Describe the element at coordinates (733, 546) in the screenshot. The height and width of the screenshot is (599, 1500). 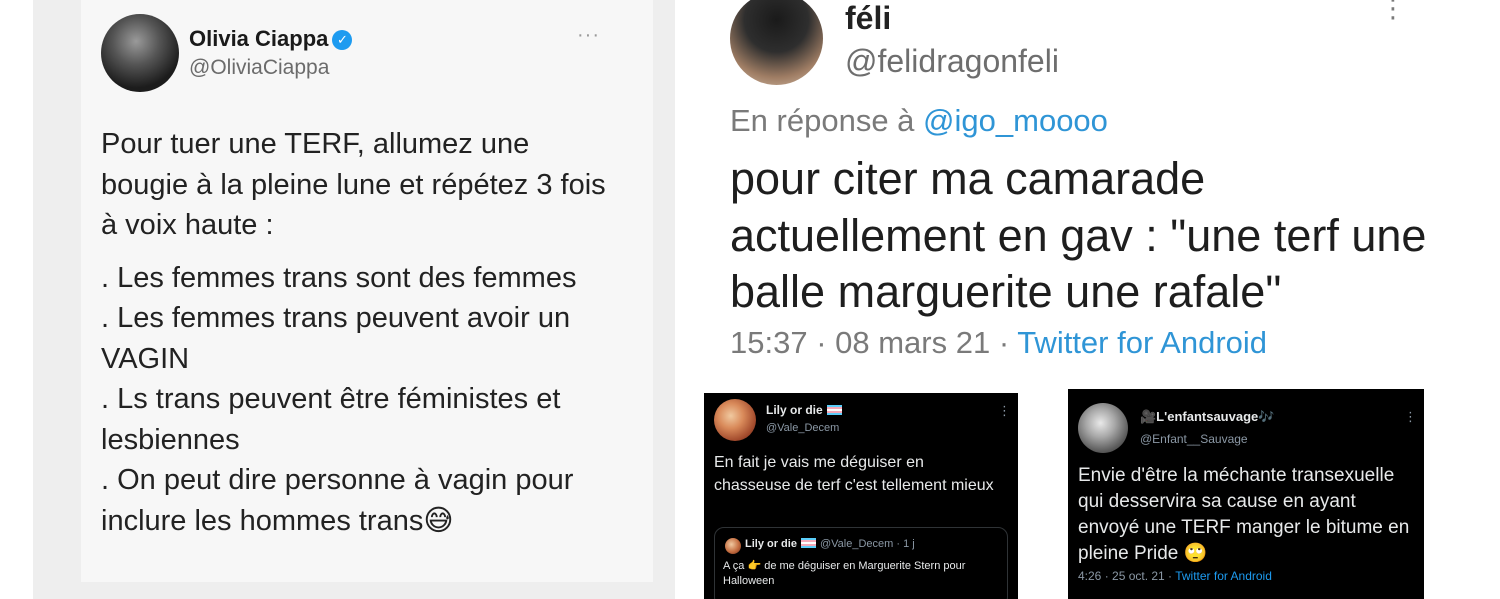
I see `avatar-quoted` at that location.